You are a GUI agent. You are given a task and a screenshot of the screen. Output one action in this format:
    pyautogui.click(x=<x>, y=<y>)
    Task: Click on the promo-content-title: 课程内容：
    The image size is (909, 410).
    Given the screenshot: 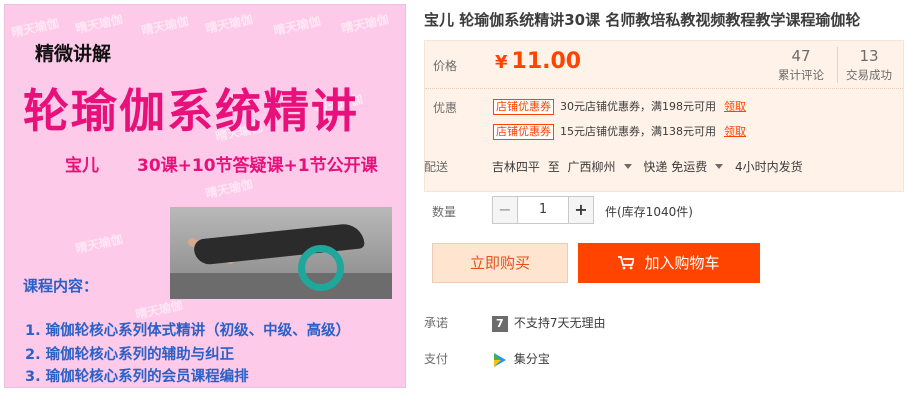 What is the action you would take?
    pyautogui.click(x=61, y=286)
    